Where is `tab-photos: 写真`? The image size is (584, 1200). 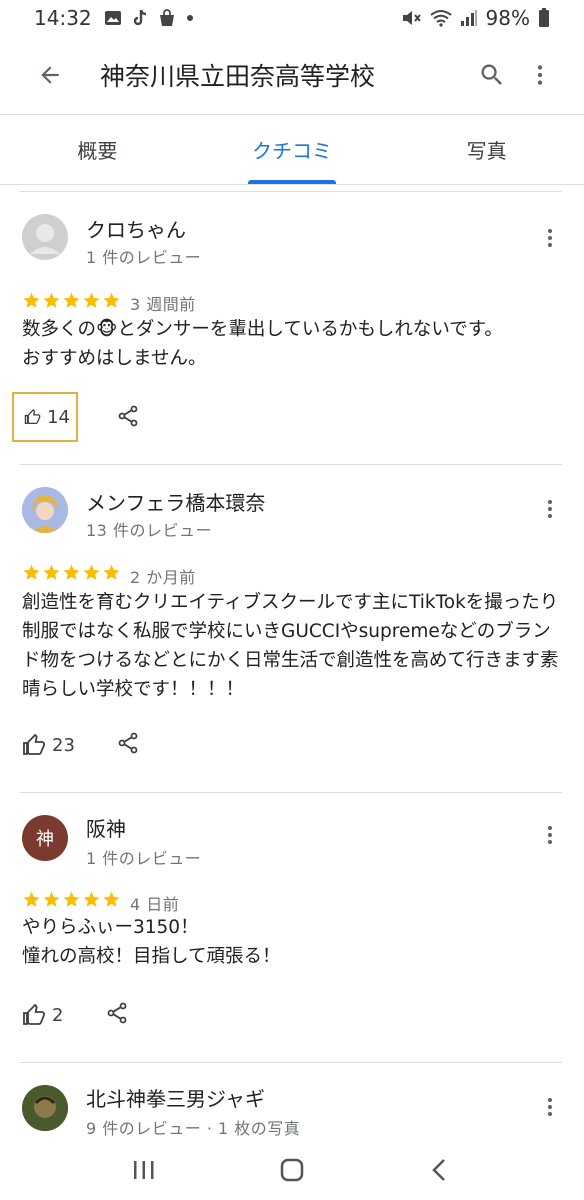 tab-photos: 写真 is located at coordinates (486, 149).